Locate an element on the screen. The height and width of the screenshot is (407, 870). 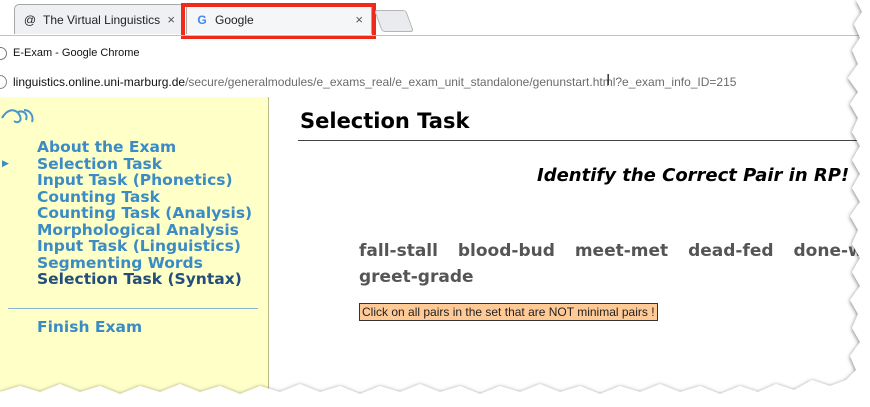
red-highlight-box is located at coordinates (278, 21).